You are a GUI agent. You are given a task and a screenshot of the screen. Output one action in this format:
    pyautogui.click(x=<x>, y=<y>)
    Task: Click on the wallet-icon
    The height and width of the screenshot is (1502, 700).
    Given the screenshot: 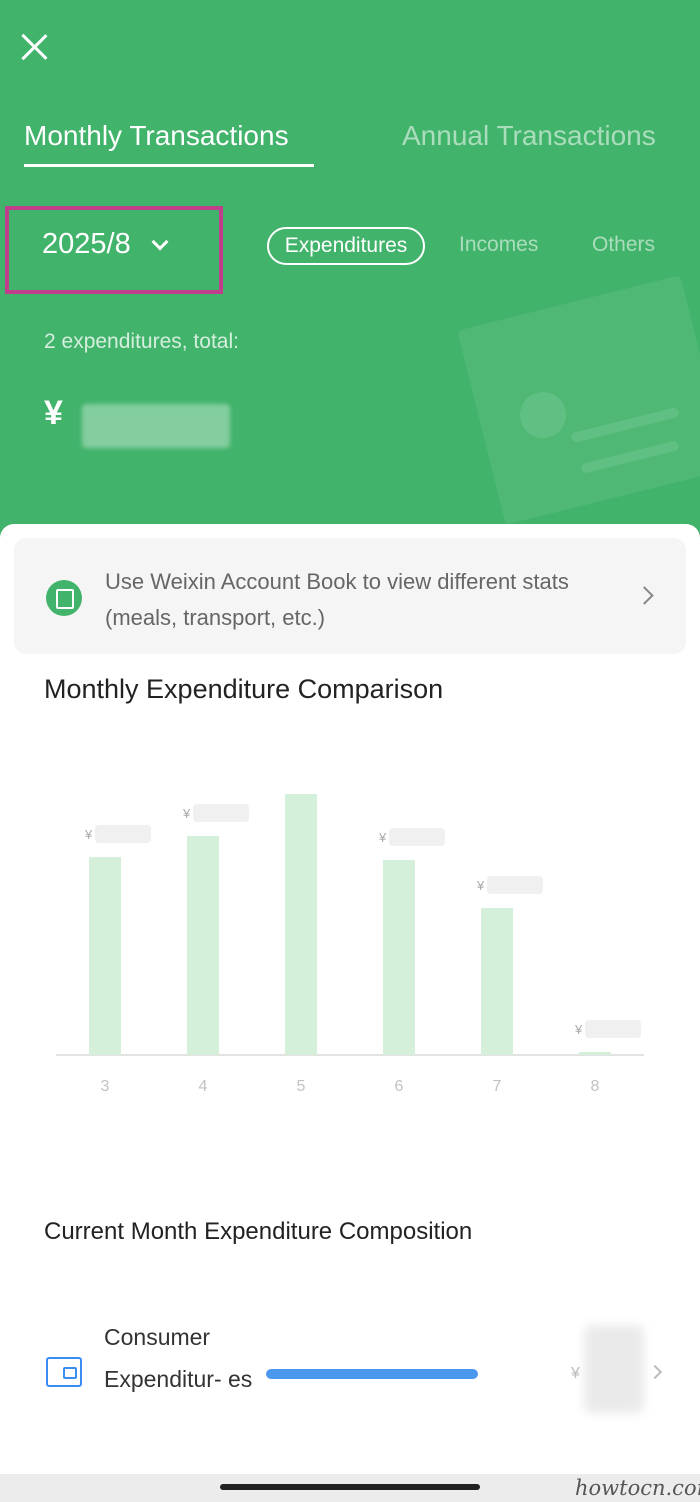 What is the action you would take?
    pyautogui.click(x=64, y=1372)
    